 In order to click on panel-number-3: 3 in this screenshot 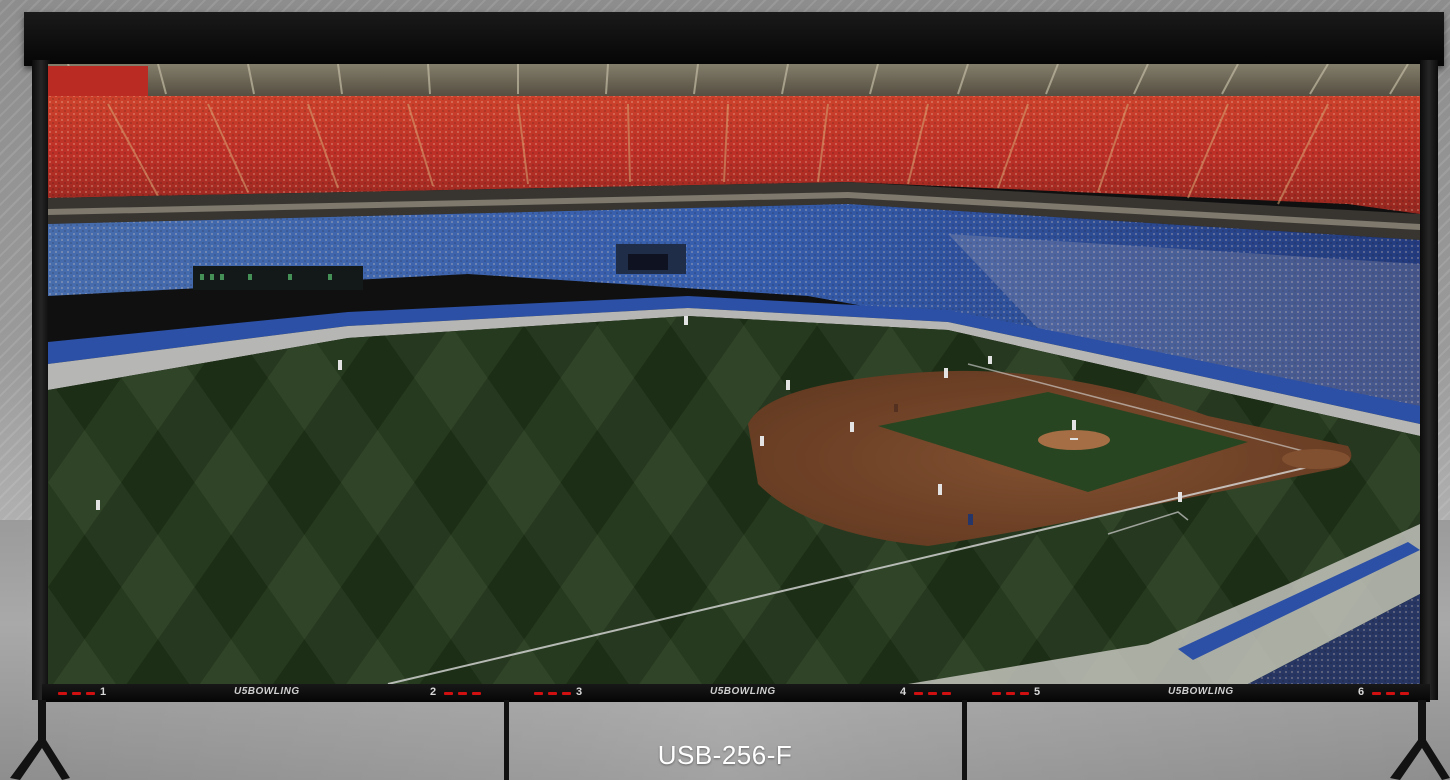, I will do `click(579, 692)`.